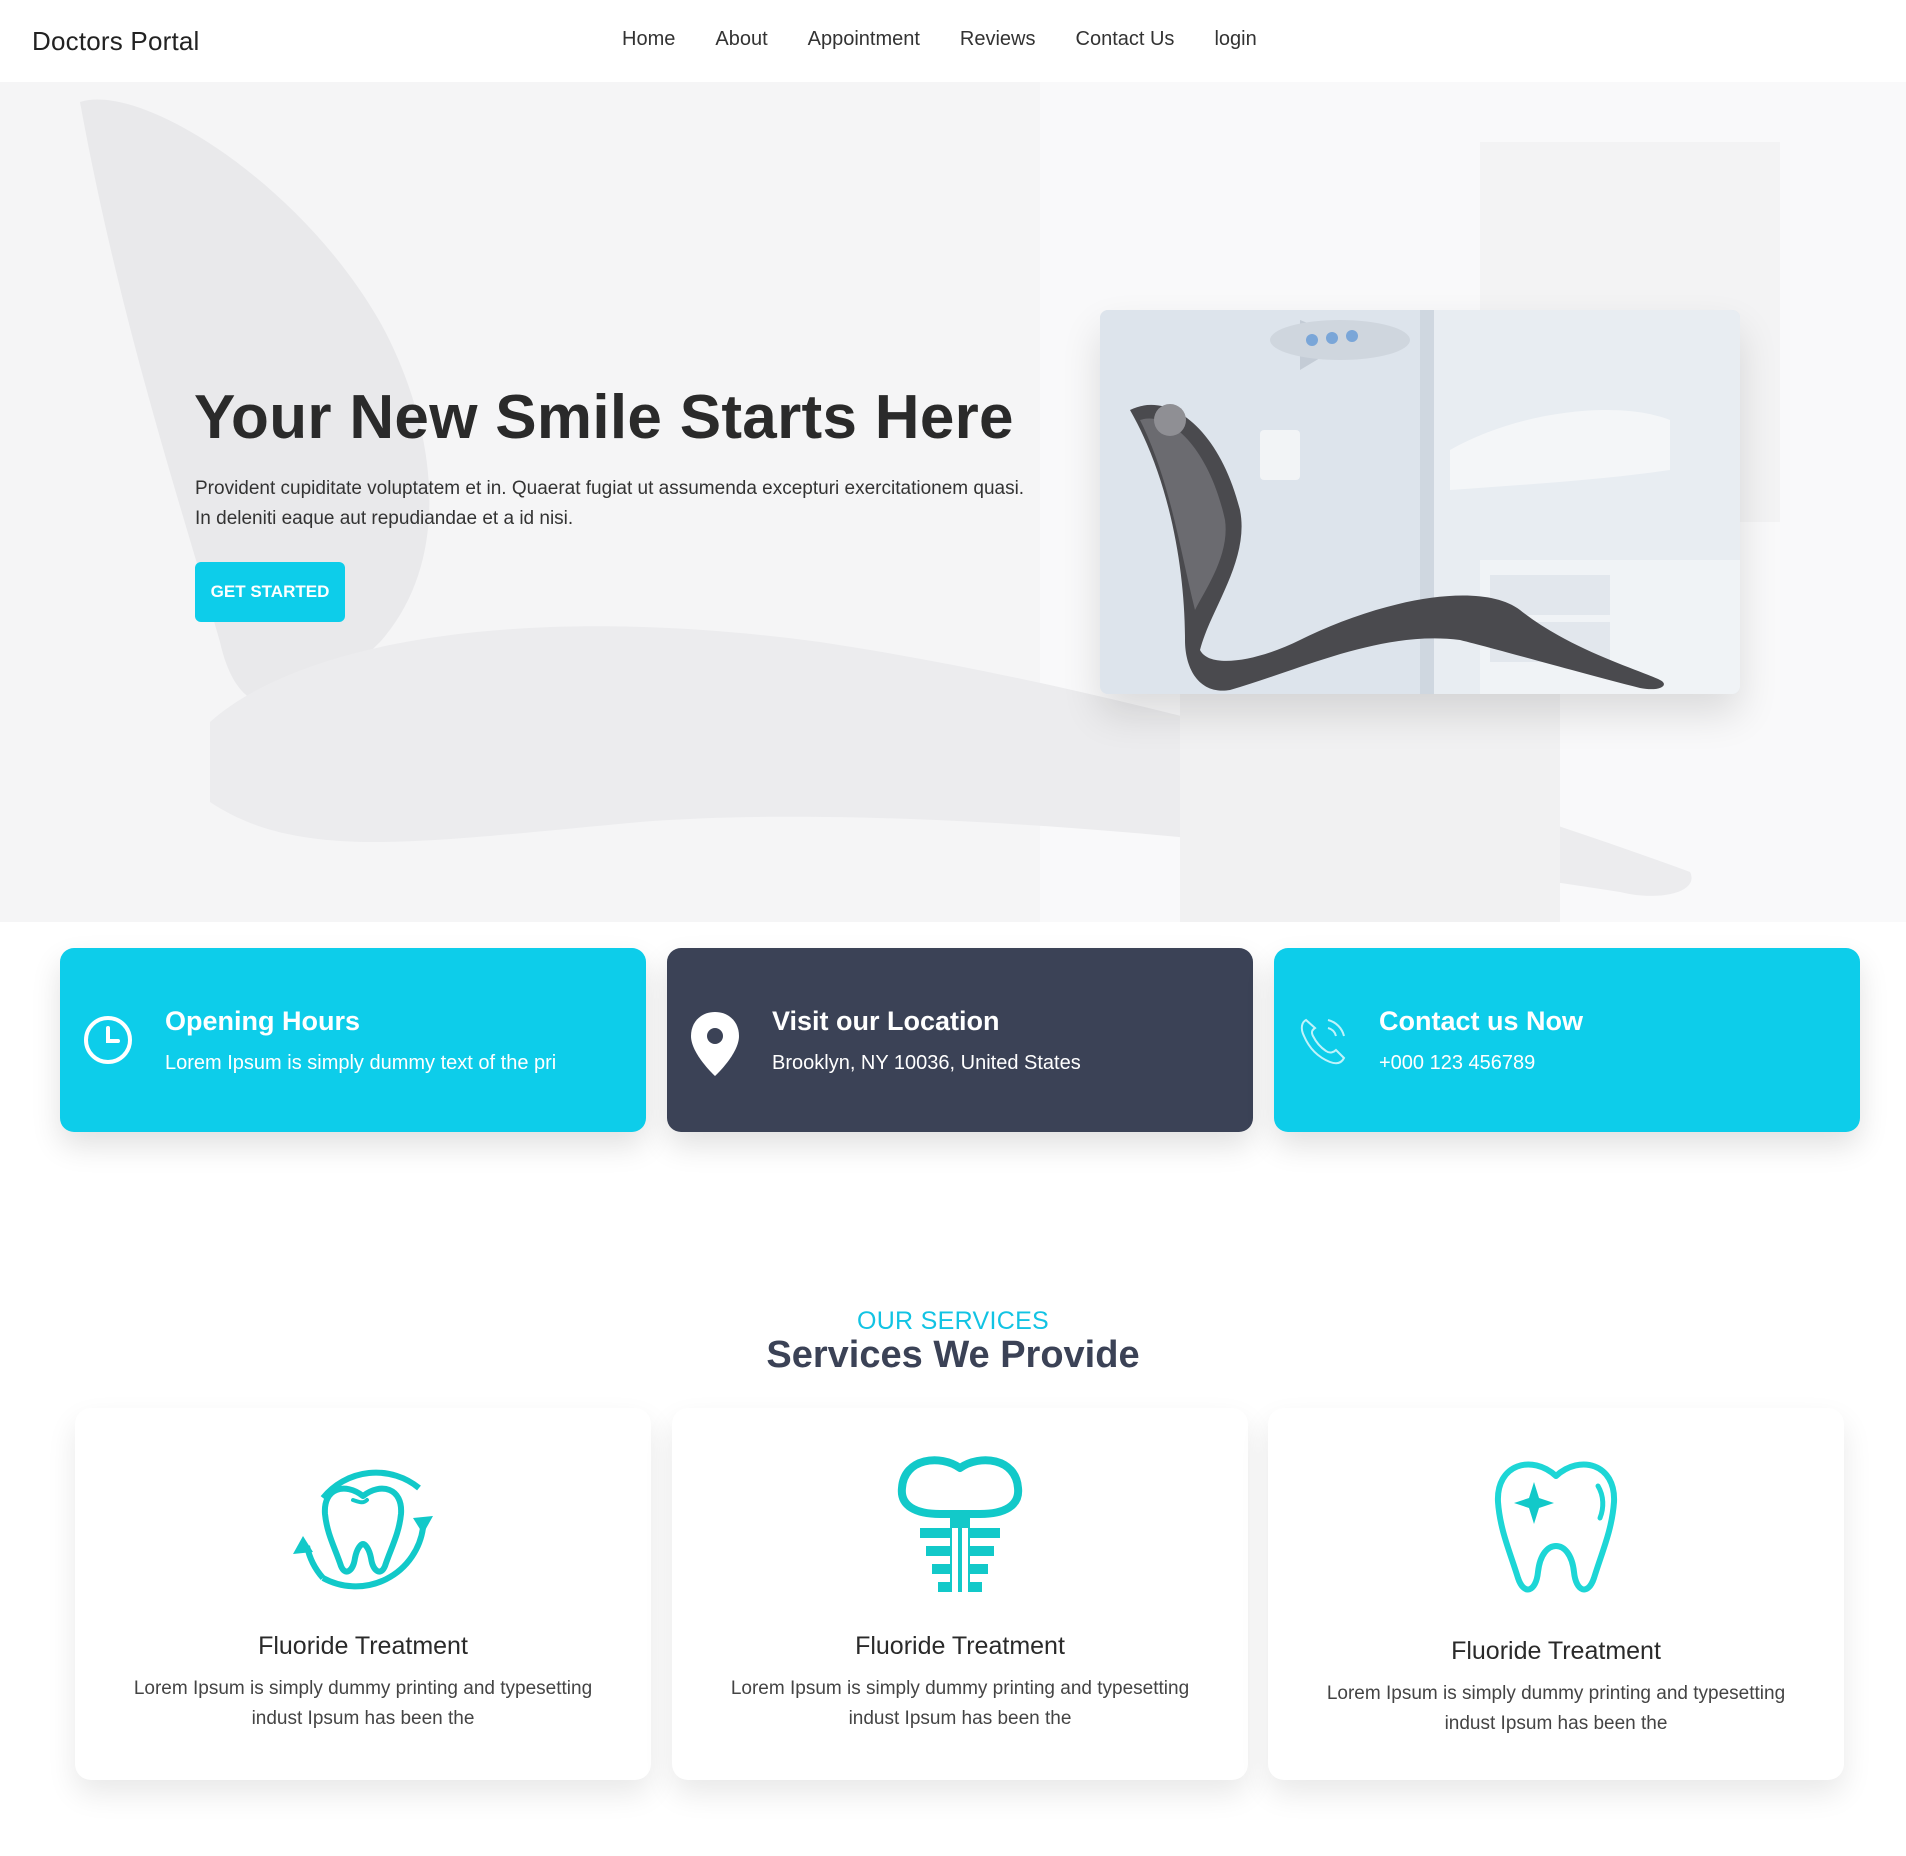 The image size is (1906, 1856). I want to click on dental-implant-icon, so click(960, 1524).